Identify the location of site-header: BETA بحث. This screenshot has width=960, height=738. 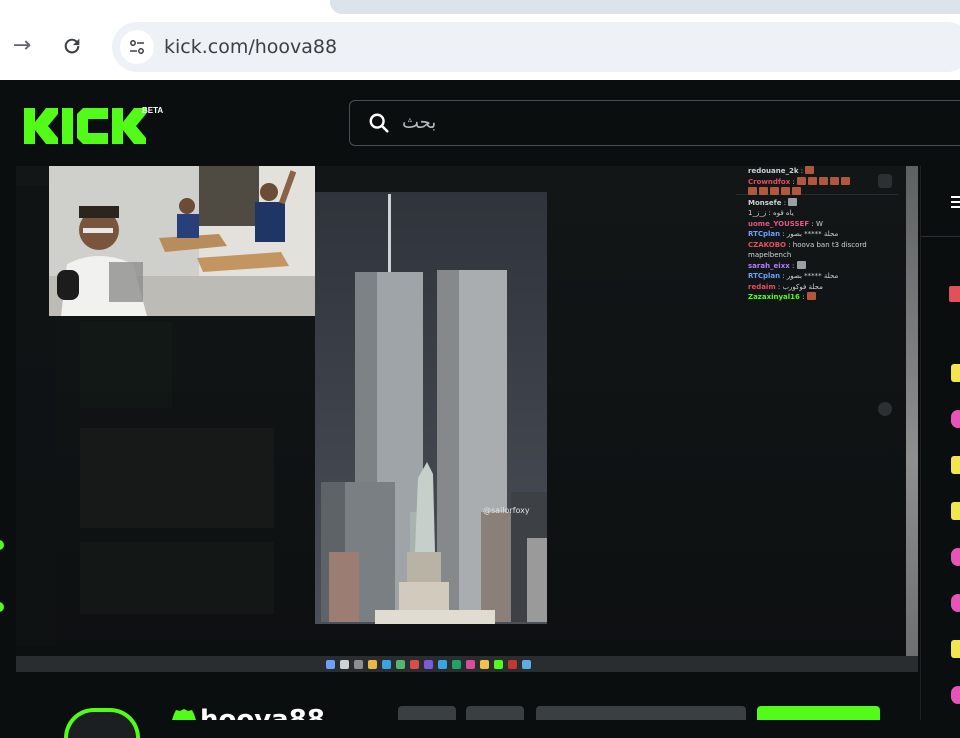
(480, 123).